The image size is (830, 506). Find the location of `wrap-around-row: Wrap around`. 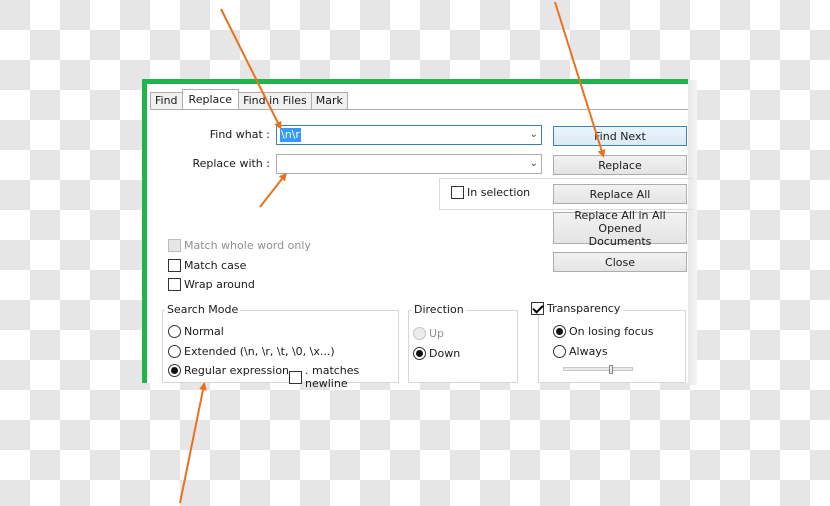

wrap-around-row: Wrap around is located at coordinates (211, 284).